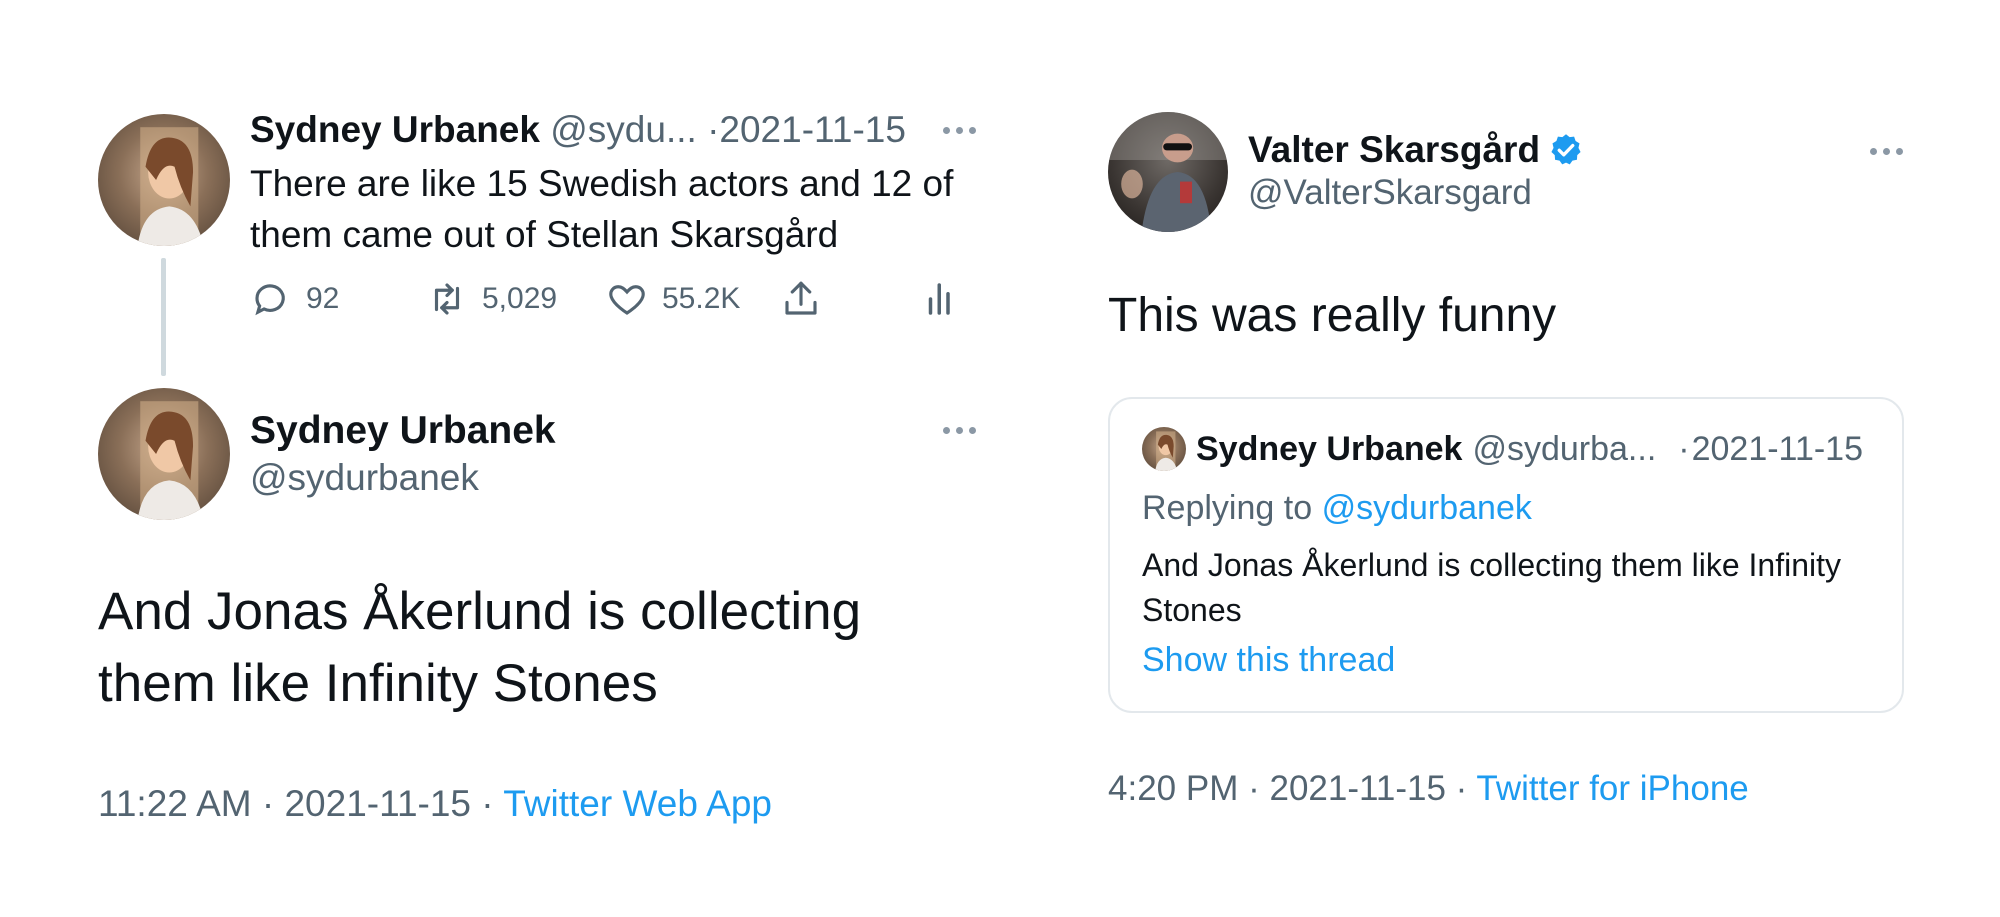 The width and height of the screenshot is (2000, 917). What do you see at coordinates (1332, 315) in the screenshot?
I see `tweet3-text: This was really funny` at bounding box center [1332, 315].